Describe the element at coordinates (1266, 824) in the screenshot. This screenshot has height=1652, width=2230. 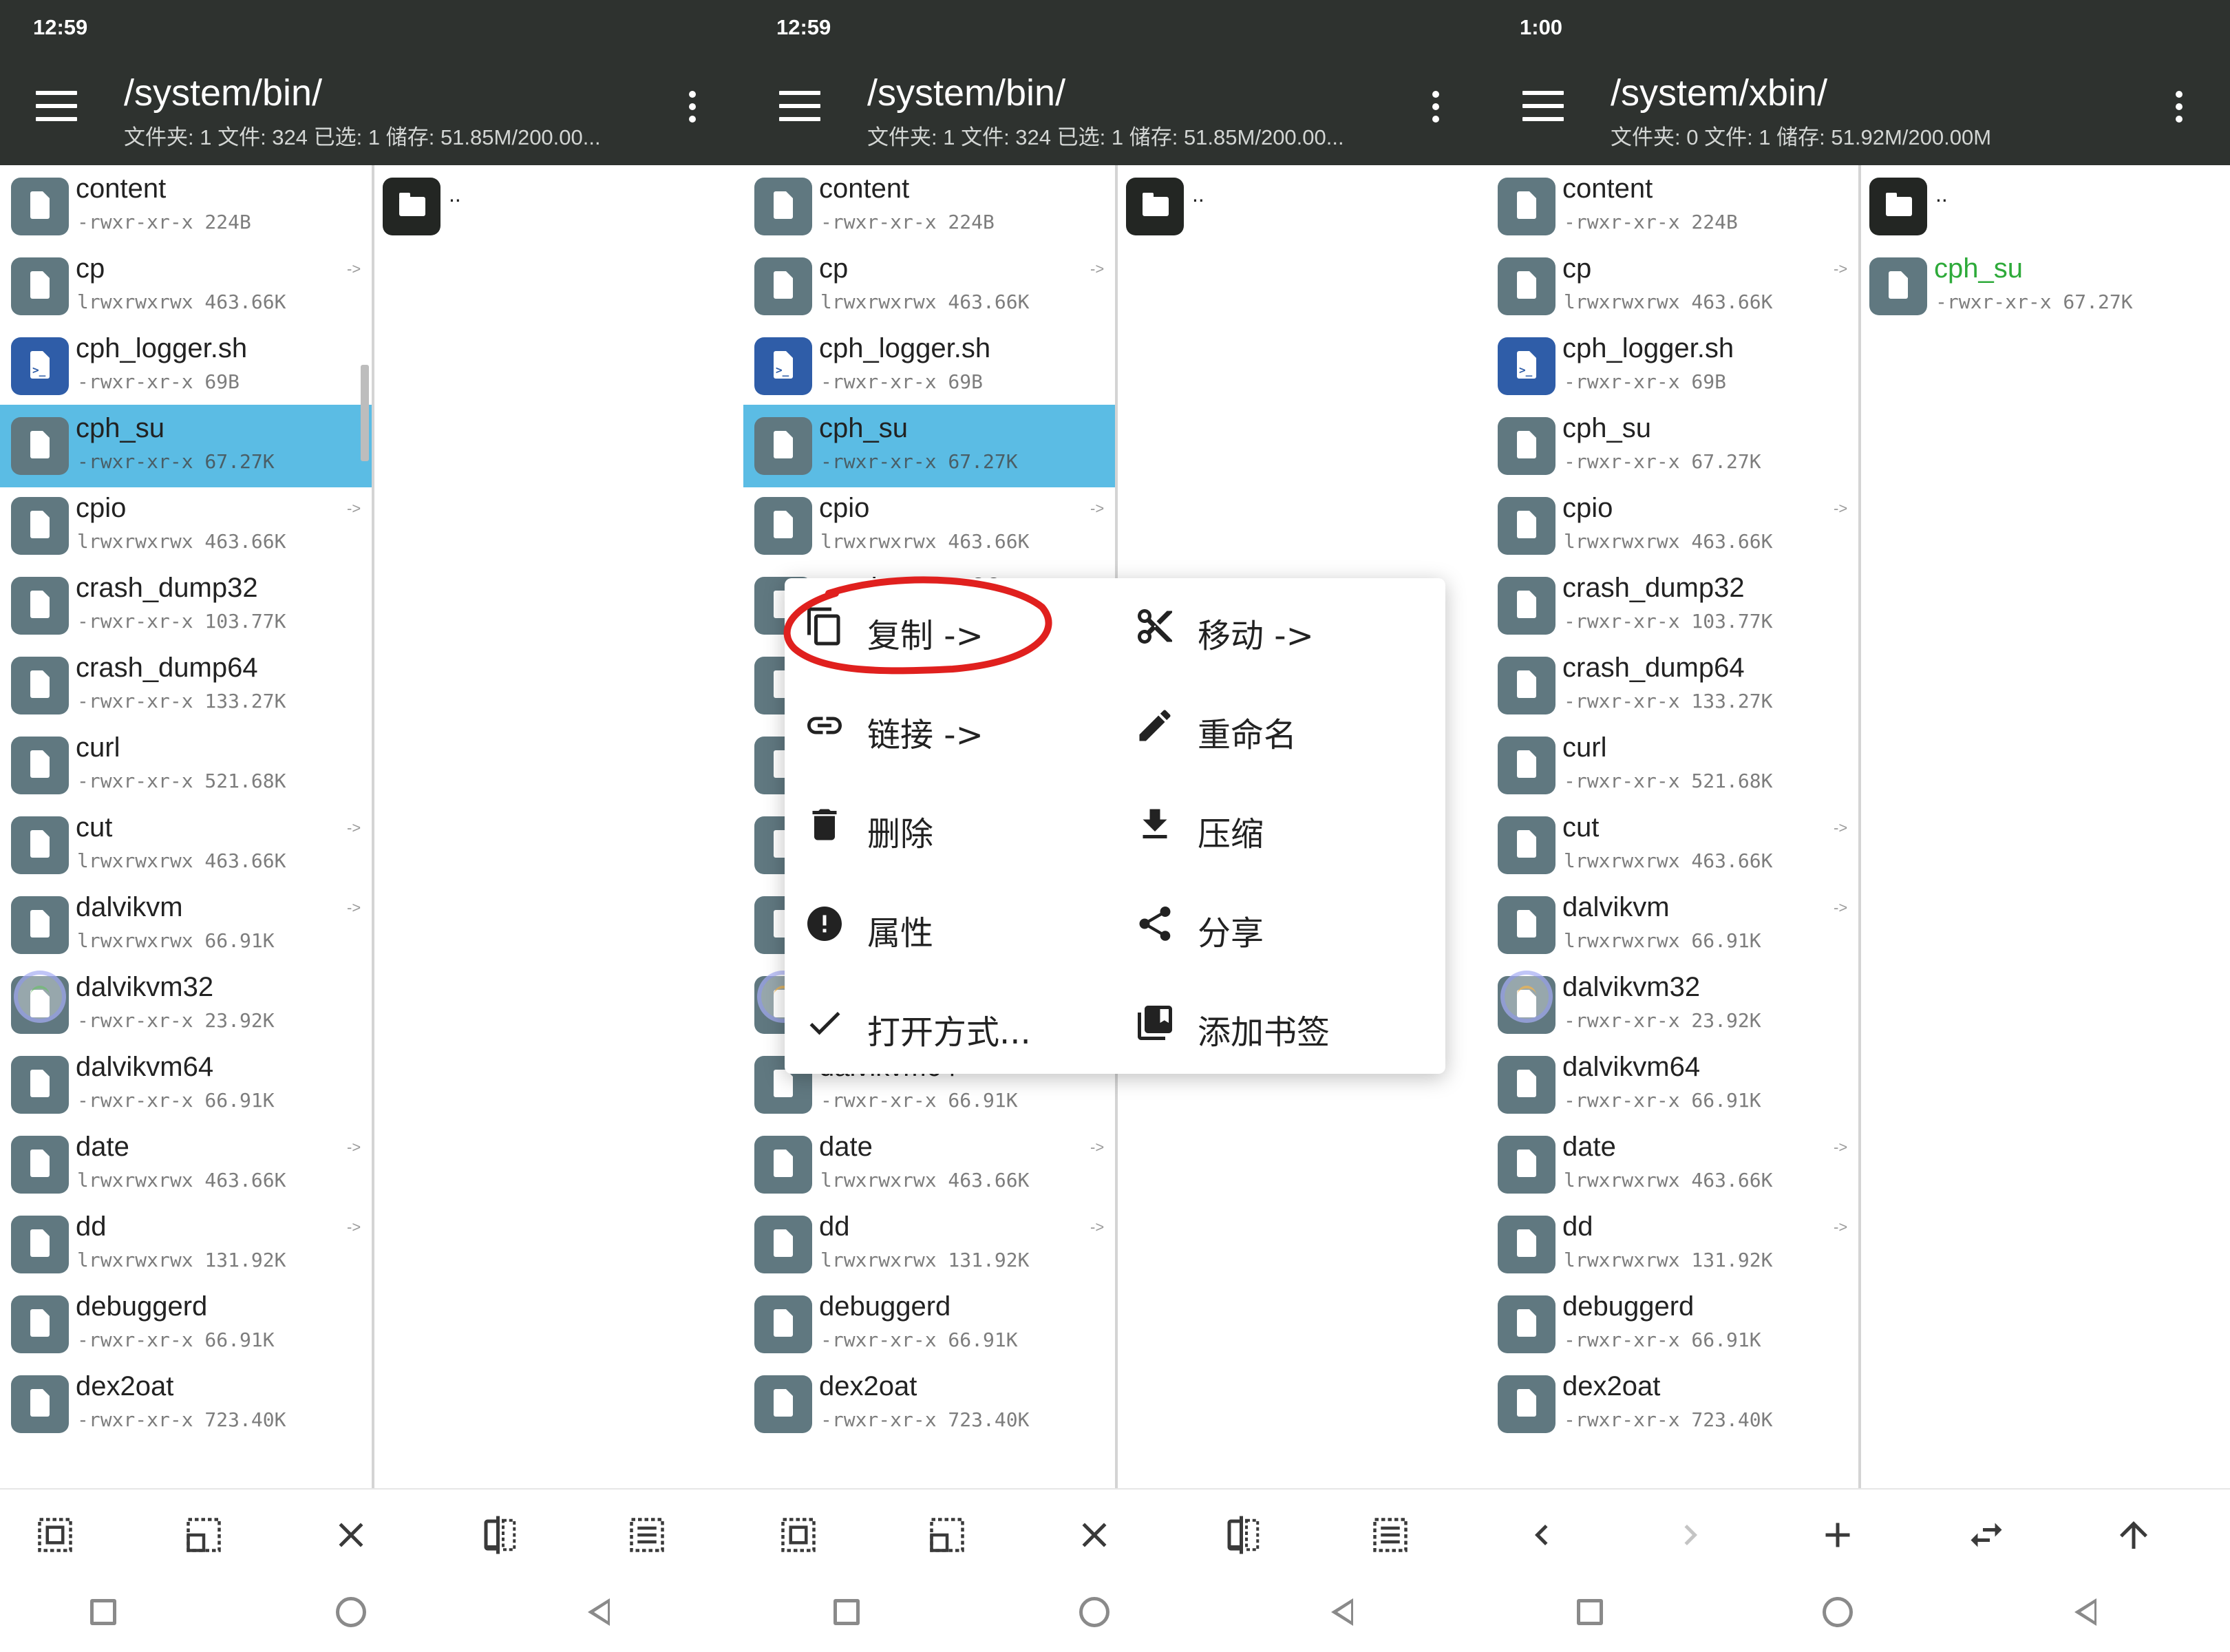
I see `menu-item-download: 压缩` at that location.